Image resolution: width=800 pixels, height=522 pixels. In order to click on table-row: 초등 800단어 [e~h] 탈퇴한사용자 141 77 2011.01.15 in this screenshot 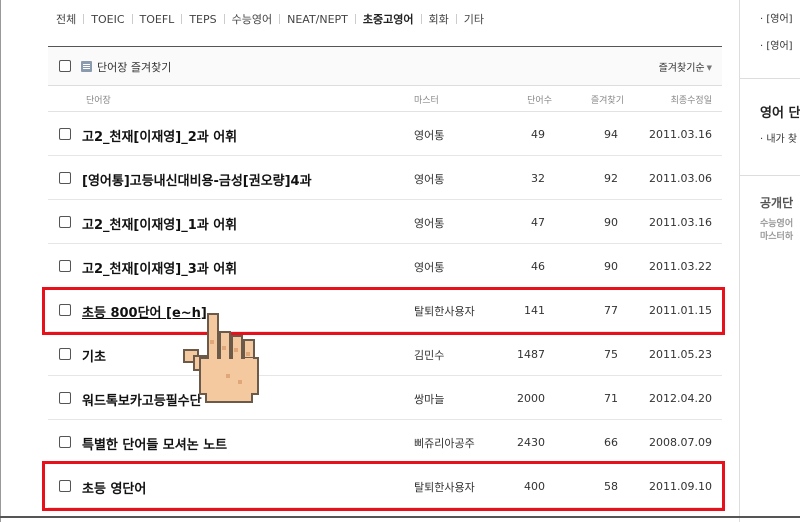, I will do `click(385, 310)`.